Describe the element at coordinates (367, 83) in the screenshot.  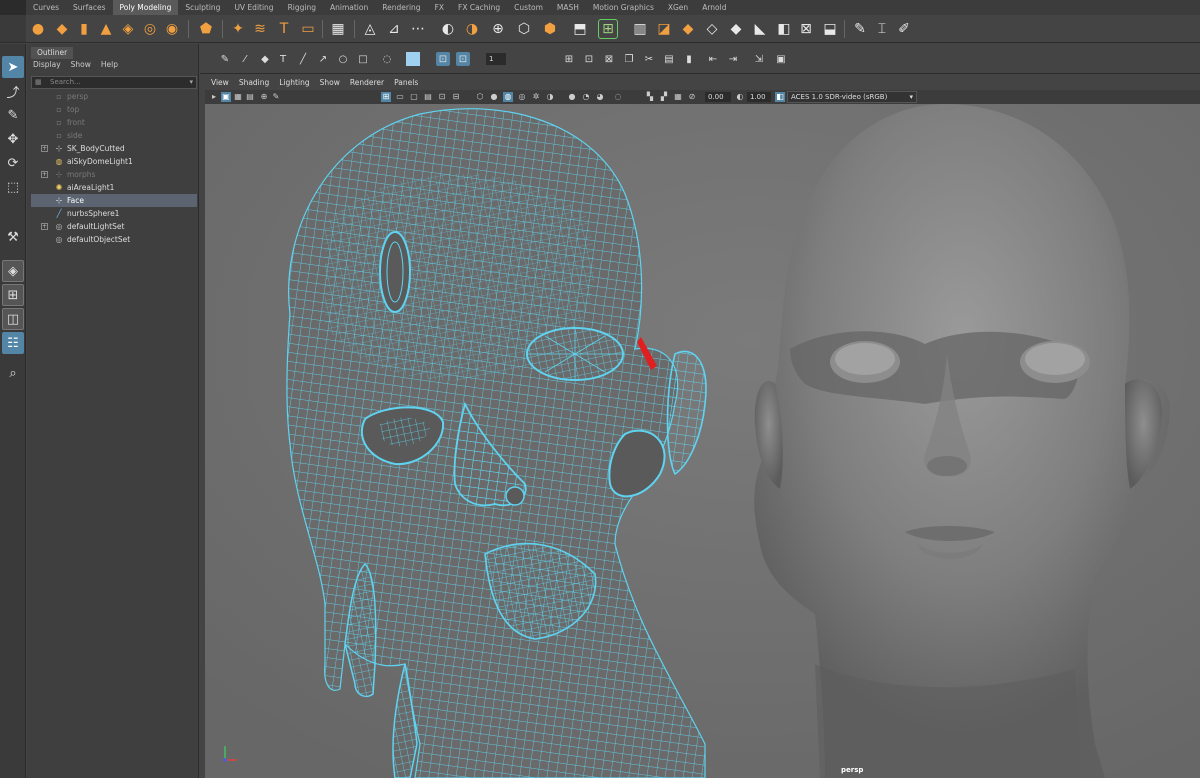
I see `menu-renderer: Renderer` at that location.